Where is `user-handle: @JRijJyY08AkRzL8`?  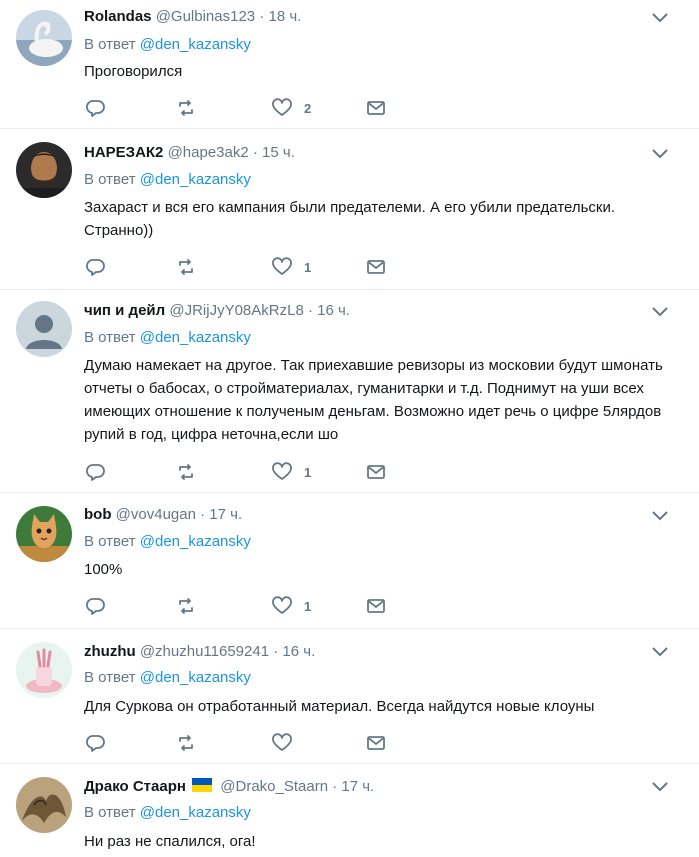
user-handle: @JRijJyY08AkRzL8 is located at coordinates (236, 310).